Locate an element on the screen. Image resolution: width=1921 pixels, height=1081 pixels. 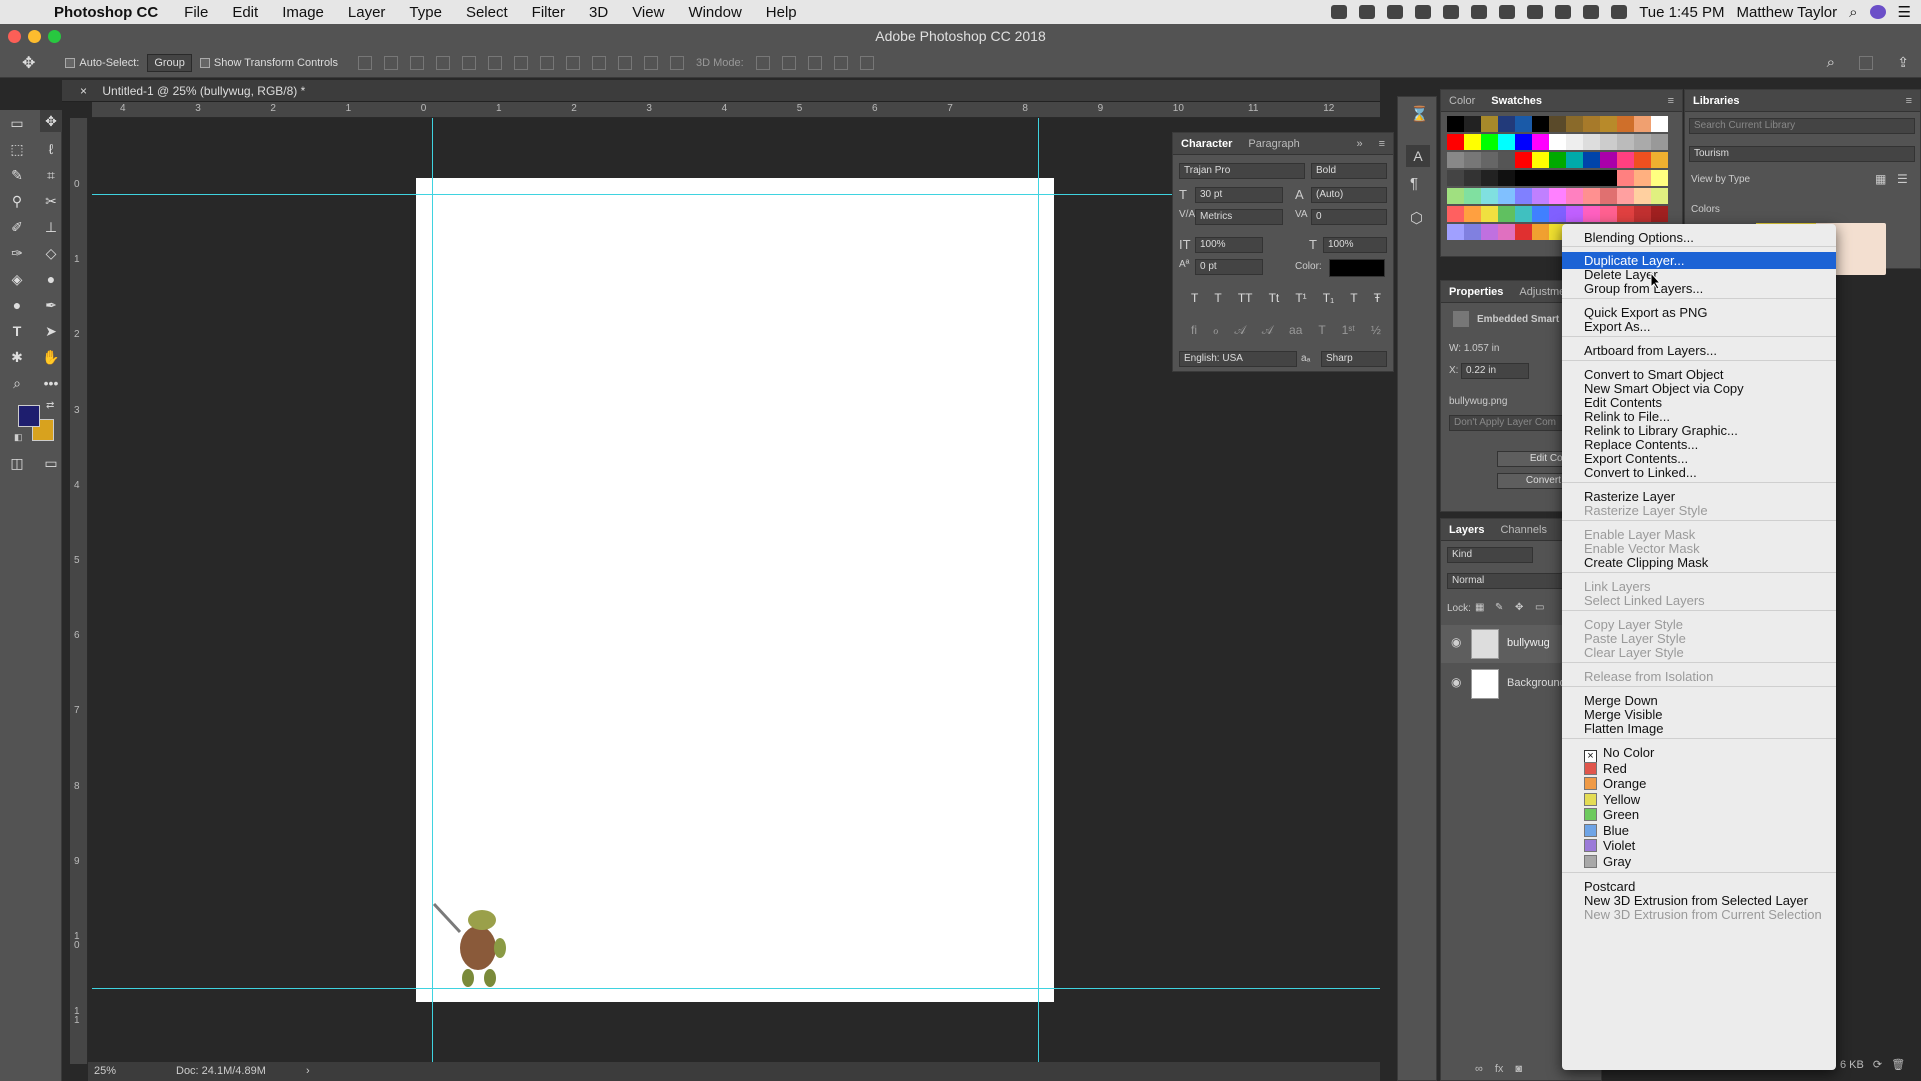
auto-select-checkbox is located at coordinates (70, 62).